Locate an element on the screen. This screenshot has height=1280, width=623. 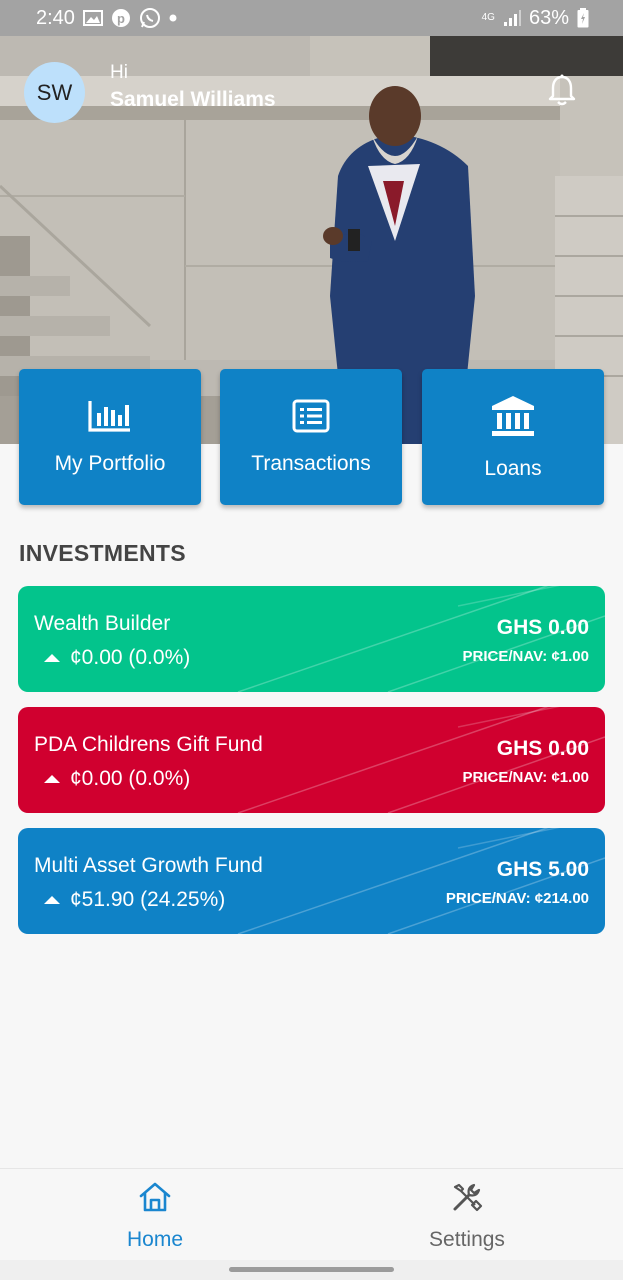
nav-home-label: Home is located at coordinates (155, 1239).